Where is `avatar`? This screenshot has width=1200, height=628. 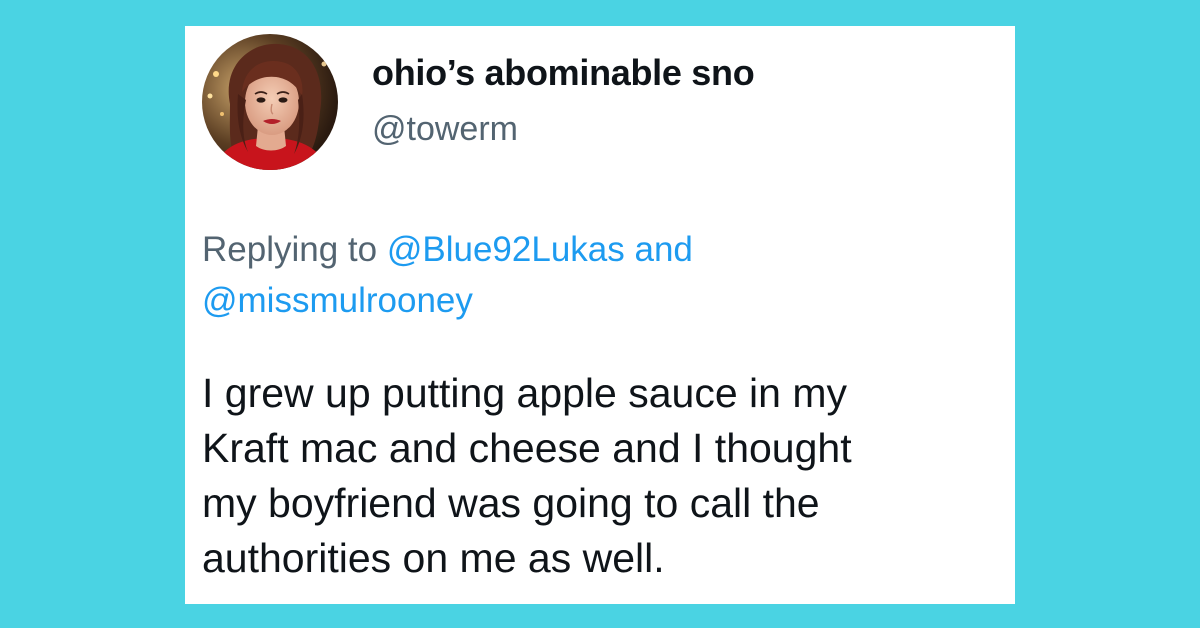 avatar is located at coordinates (270, 102).